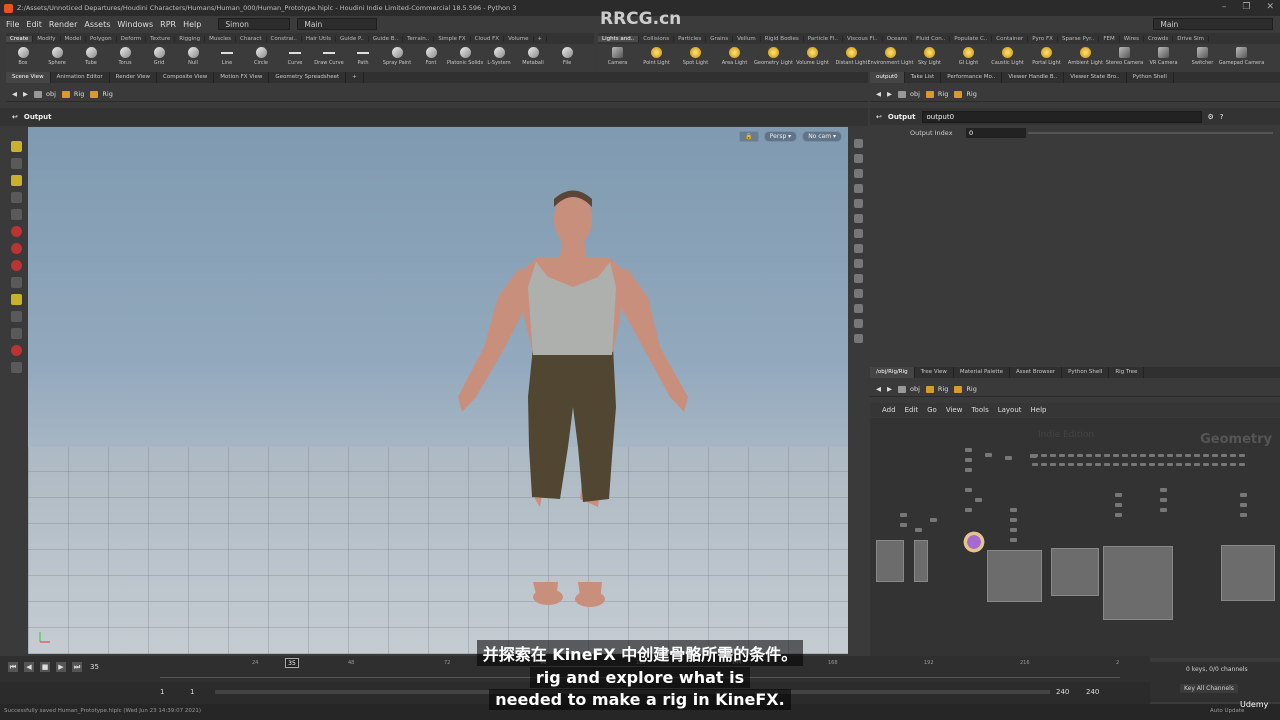 The width and height of the screenshot is (1280, 720). What do you see at coordinates (812, 58) in the screenshot?
I see `tool-volume-light: Volume Light` at bounding box center [812, 58].